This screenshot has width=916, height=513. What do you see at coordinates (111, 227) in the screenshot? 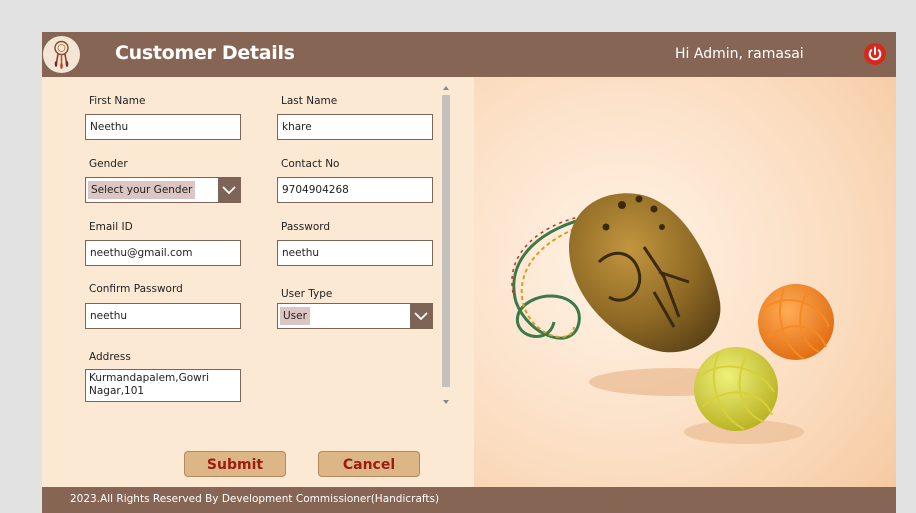
I see `email-label: Email ID` at bounding box center [111, 227].